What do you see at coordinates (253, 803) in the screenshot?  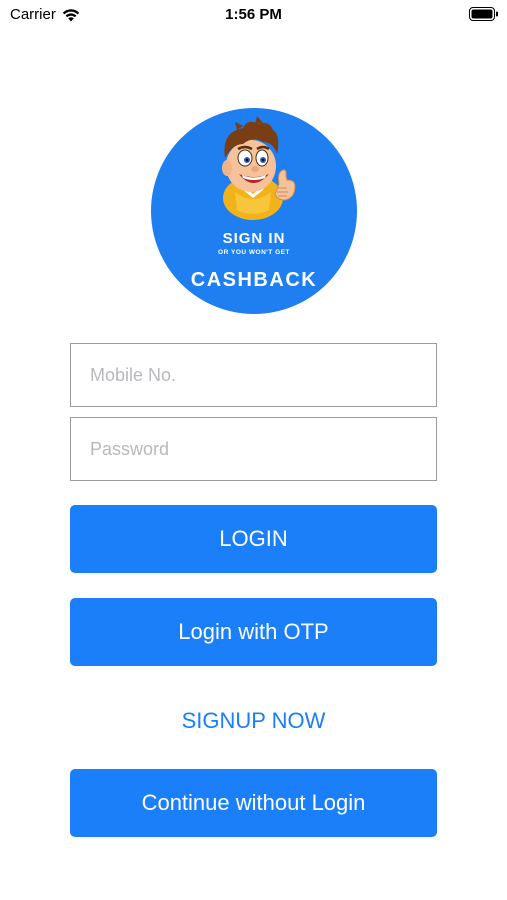 I see `continue-without-login-button: Continue without Login` at bounding box center [253, 803].